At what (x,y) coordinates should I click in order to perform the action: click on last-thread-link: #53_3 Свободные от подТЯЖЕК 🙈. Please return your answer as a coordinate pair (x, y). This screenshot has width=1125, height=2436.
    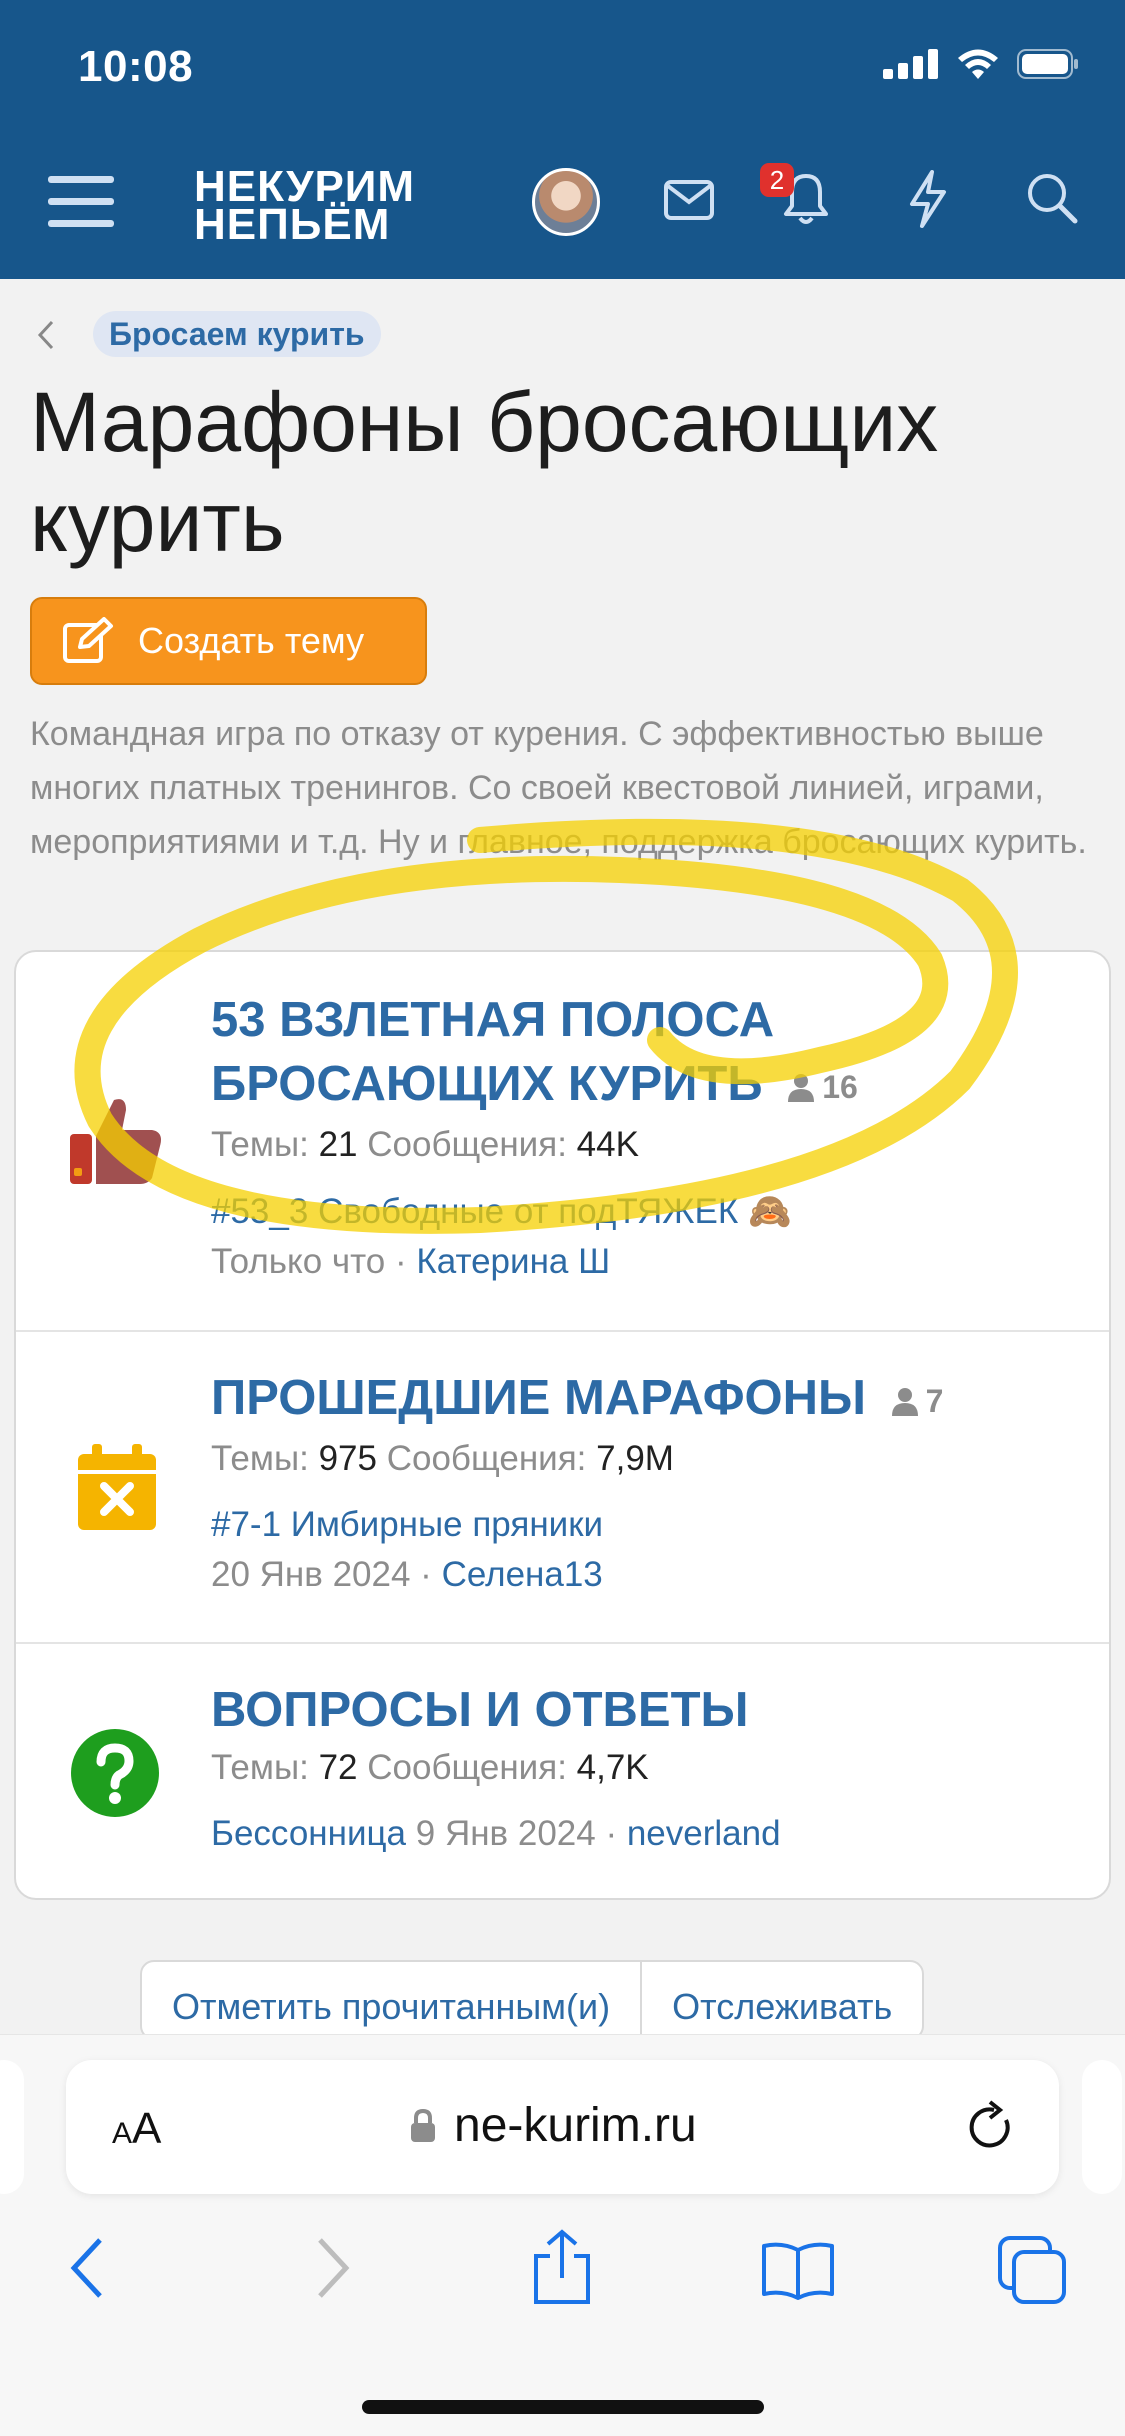
    Looking at the image, I should click on (640, 1211).